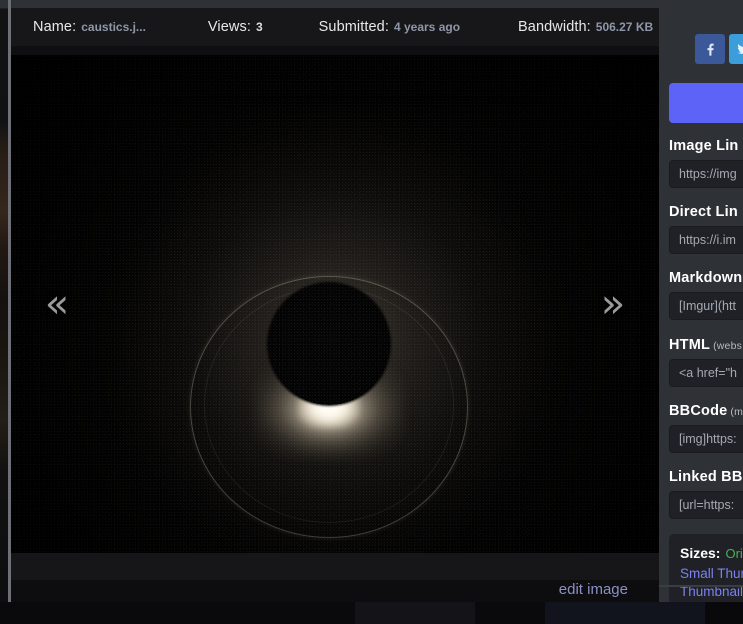 The height and width of the screenshot is (624, 743). Describe the element at coordinates (415, 613) in the screenshot. I see `background-bottom-b` at that location.